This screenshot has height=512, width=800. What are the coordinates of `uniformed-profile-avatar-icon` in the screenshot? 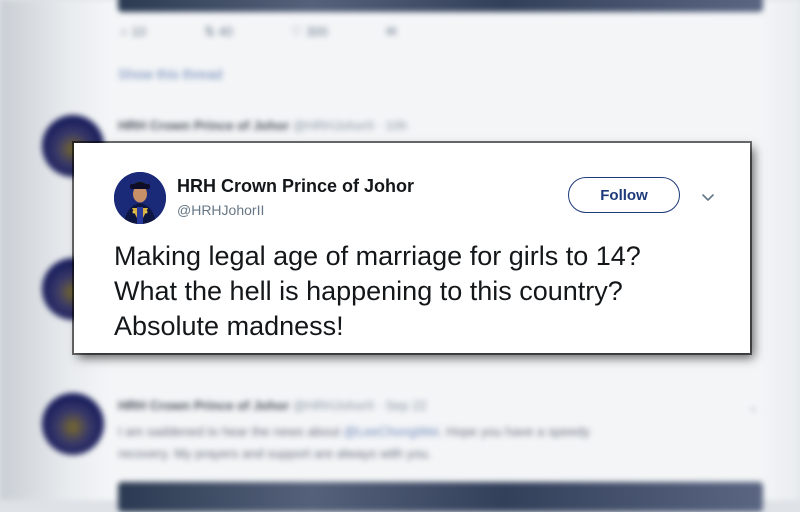 It's located at (140, 198).